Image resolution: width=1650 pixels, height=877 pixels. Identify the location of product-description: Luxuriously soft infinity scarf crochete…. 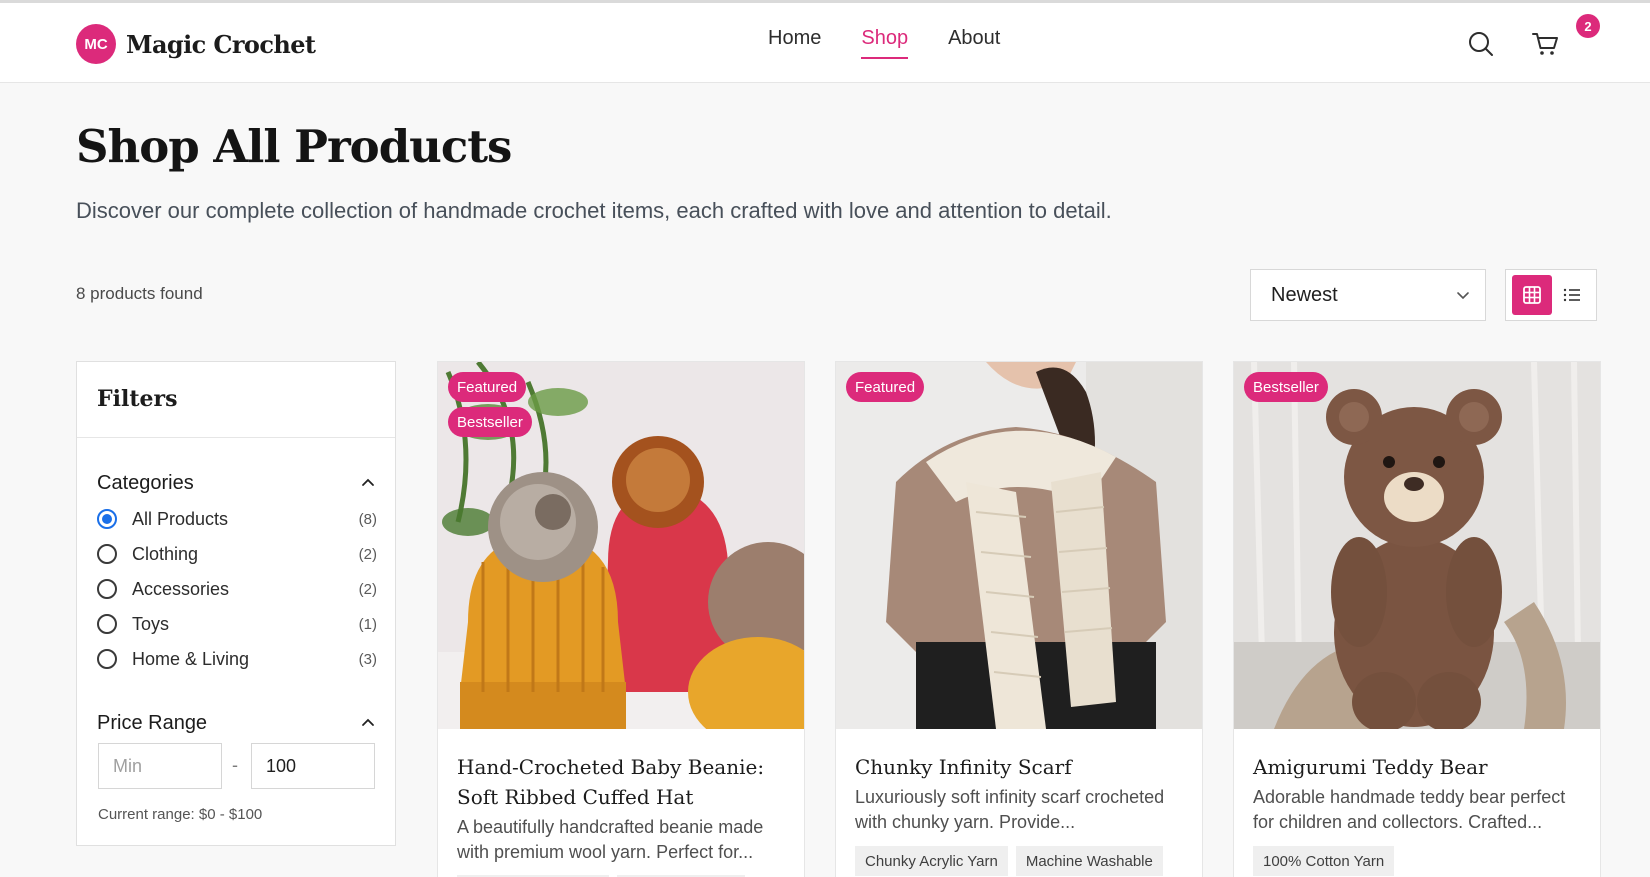
(1010, 809).